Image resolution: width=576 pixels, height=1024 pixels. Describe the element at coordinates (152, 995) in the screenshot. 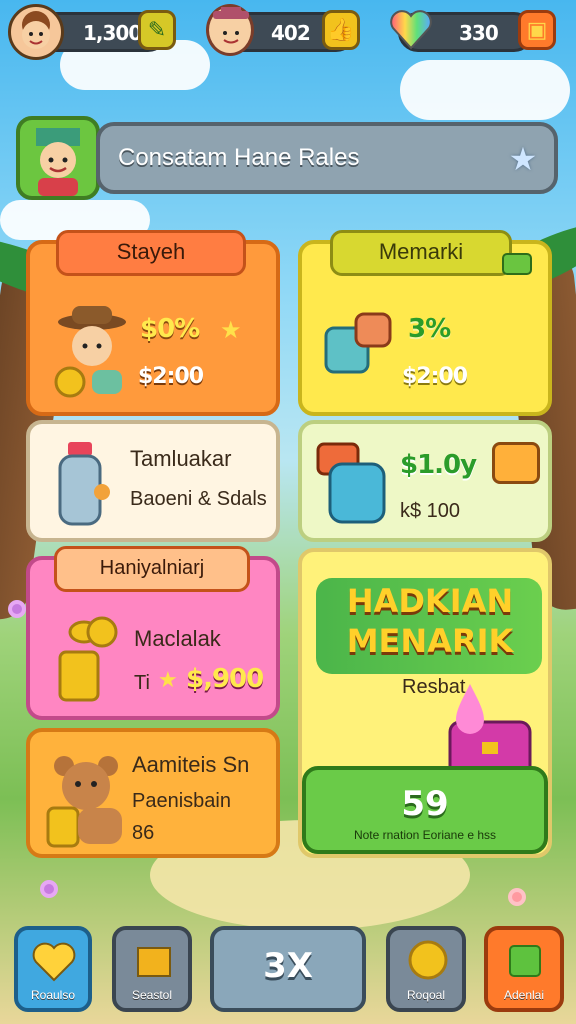

I see `nav-label: Seastol` at that location.